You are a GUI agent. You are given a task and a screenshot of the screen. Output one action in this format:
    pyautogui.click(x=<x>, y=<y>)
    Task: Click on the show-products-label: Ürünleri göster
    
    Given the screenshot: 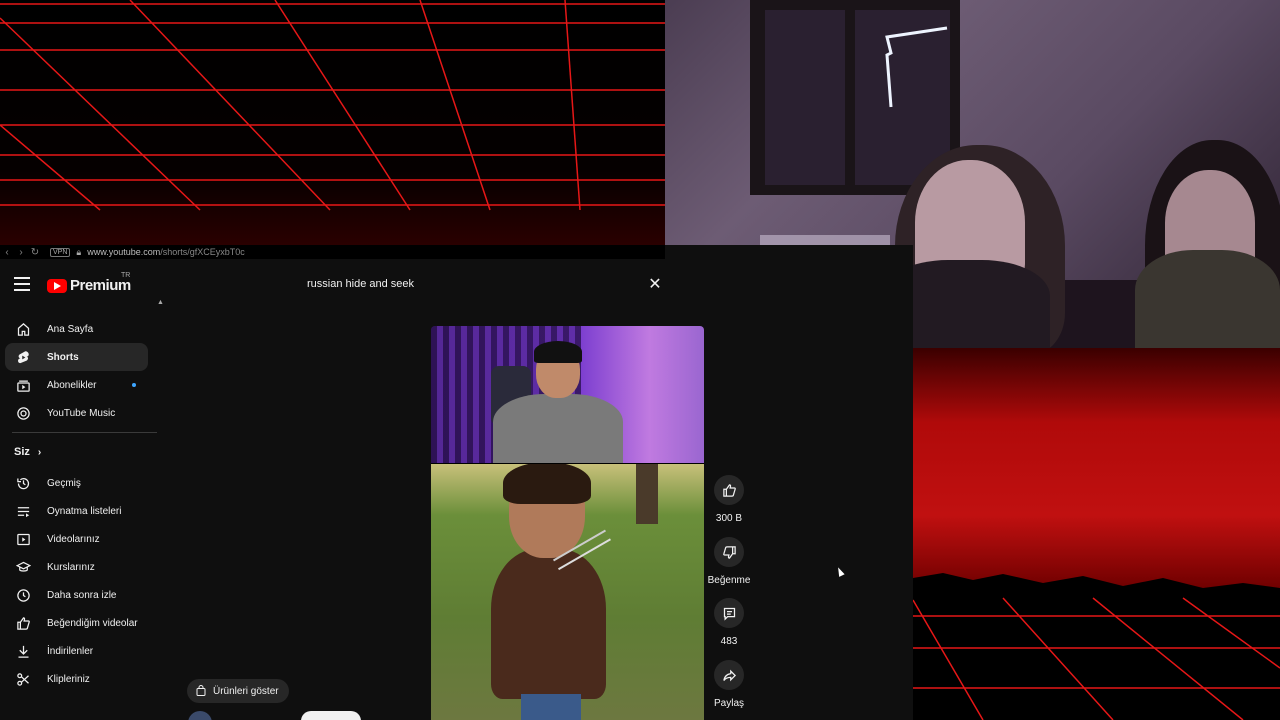 What is the action you would take?
    pyautogui.click(x=246, y=691)
    